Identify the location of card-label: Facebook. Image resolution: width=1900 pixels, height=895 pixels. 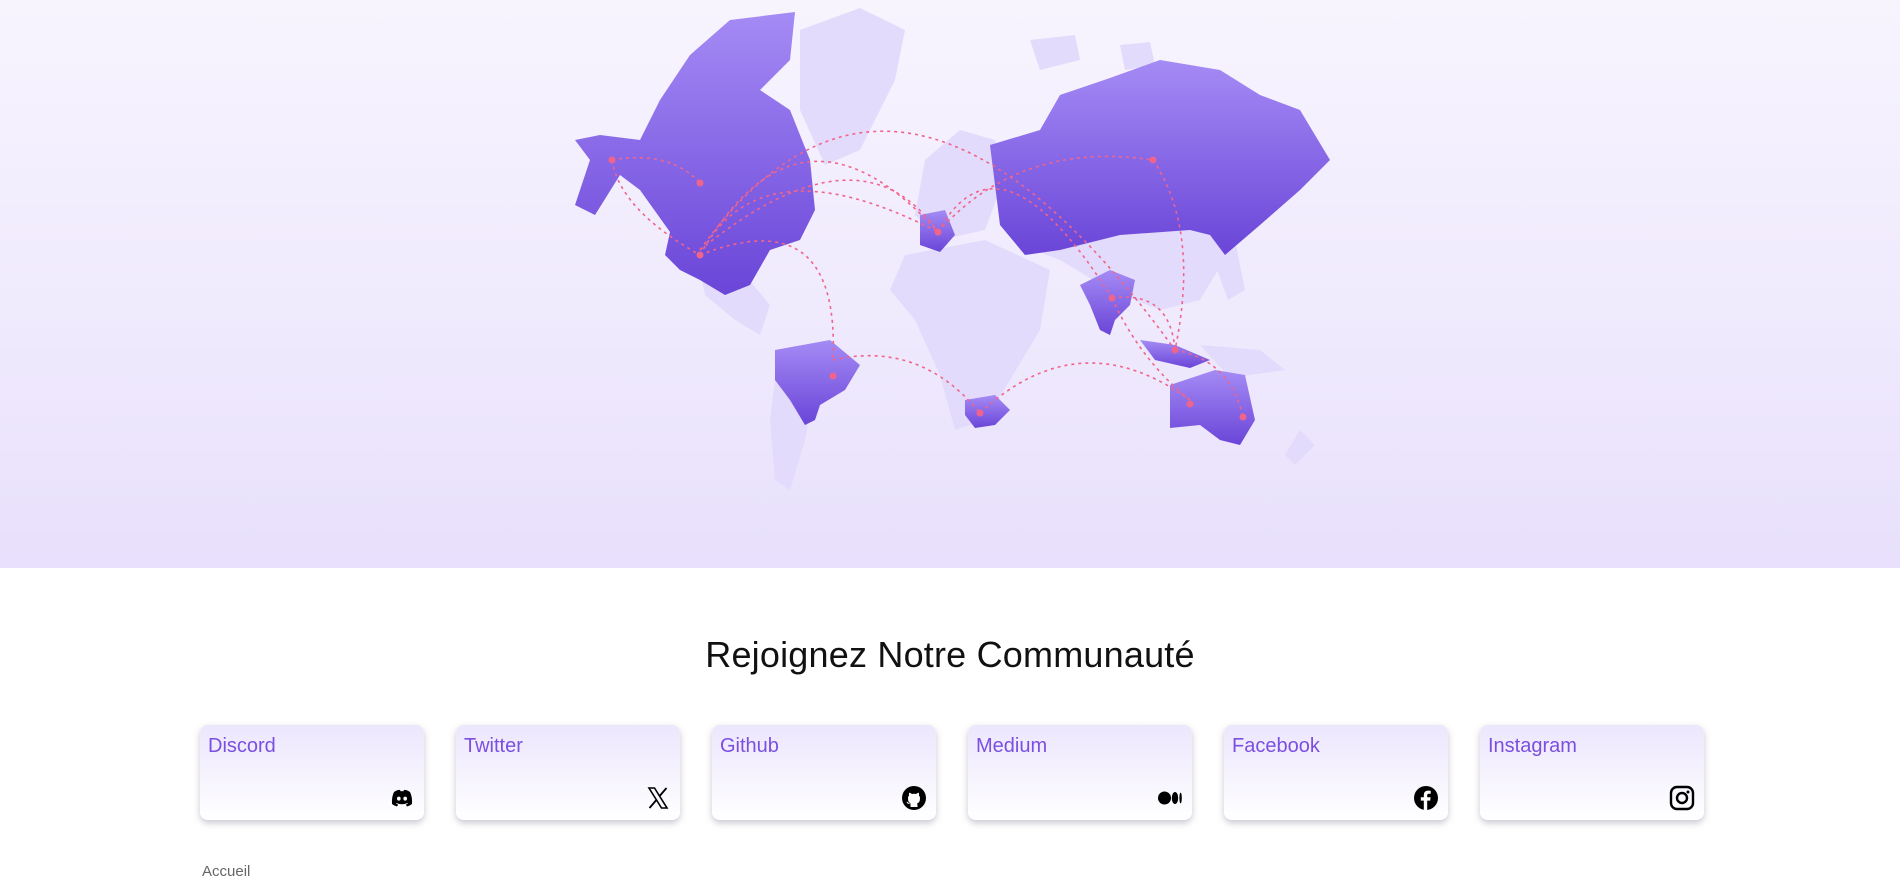
(1276, 746).